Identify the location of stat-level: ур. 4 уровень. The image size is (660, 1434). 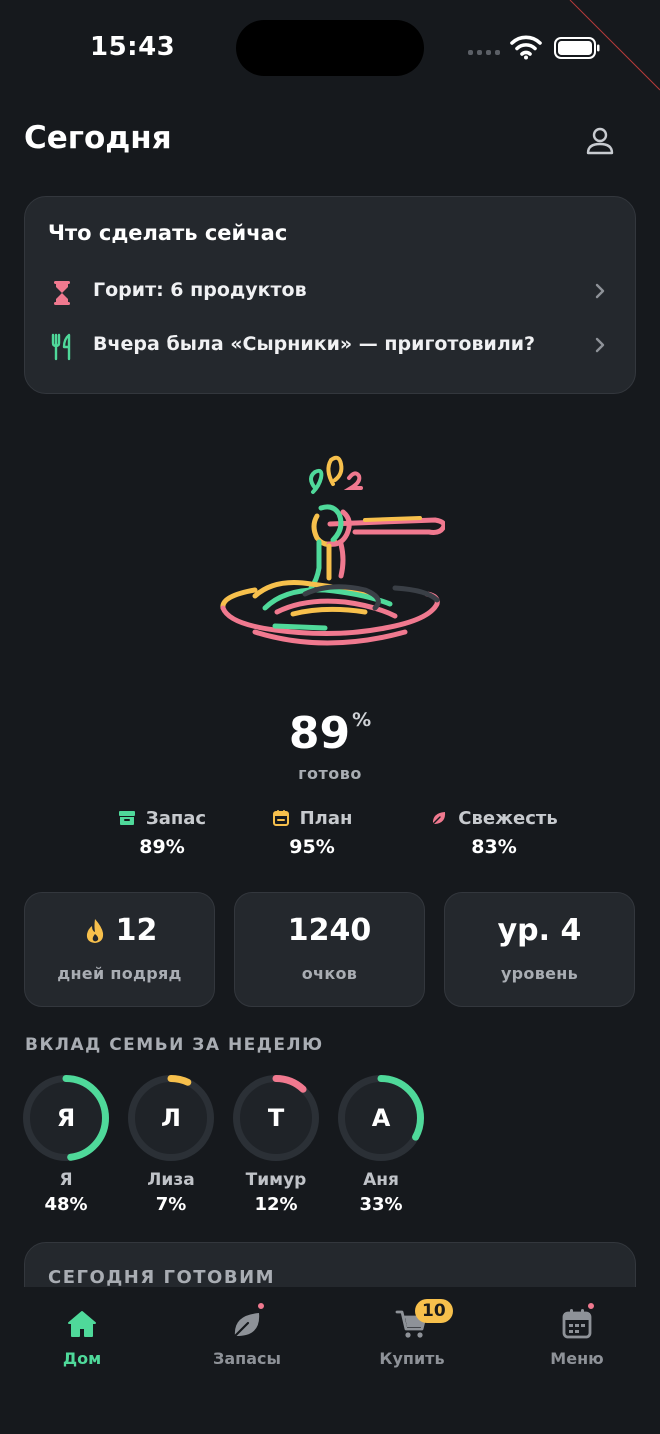
(539, 949).